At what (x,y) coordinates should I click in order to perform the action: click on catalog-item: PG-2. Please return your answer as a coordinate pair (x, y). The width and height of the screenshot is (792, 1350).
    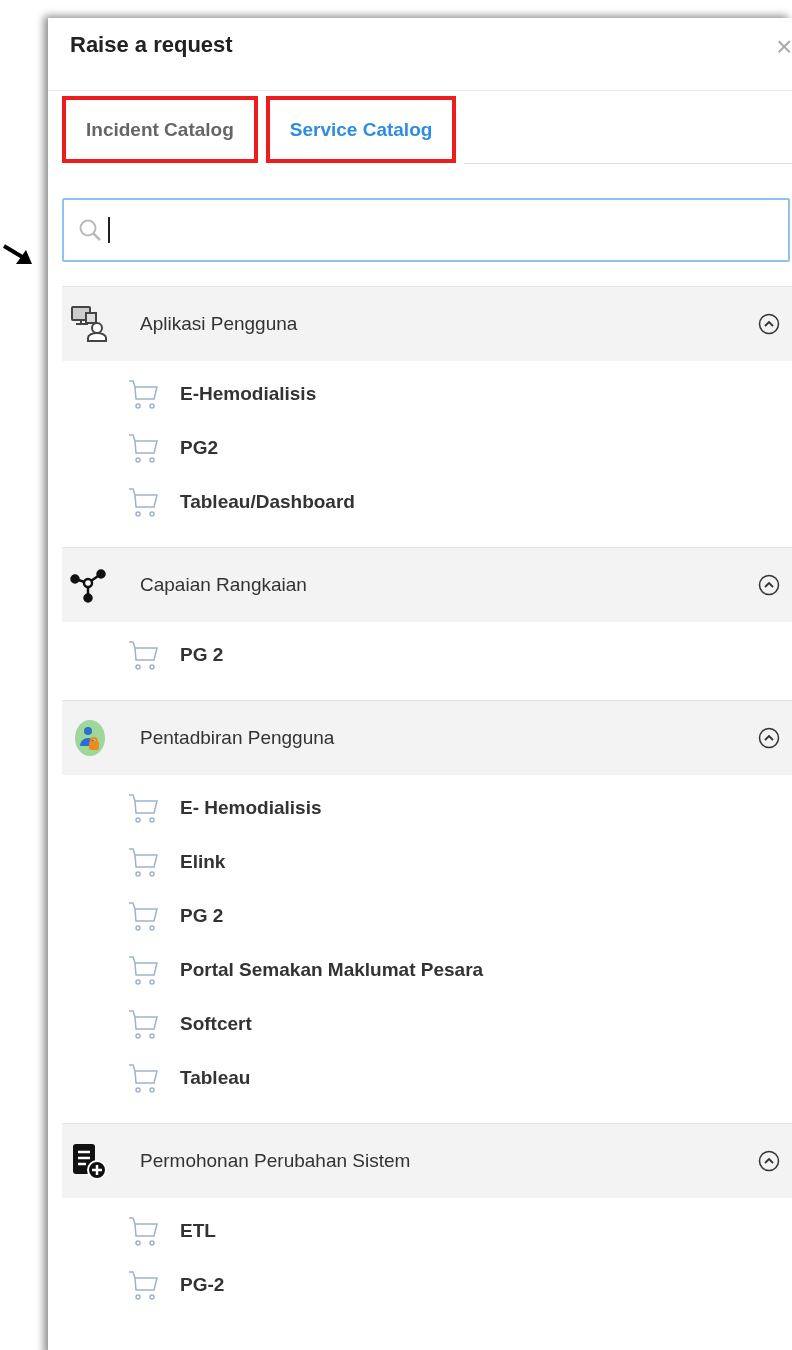
    Looking at the image, I should click on (202, 1285).